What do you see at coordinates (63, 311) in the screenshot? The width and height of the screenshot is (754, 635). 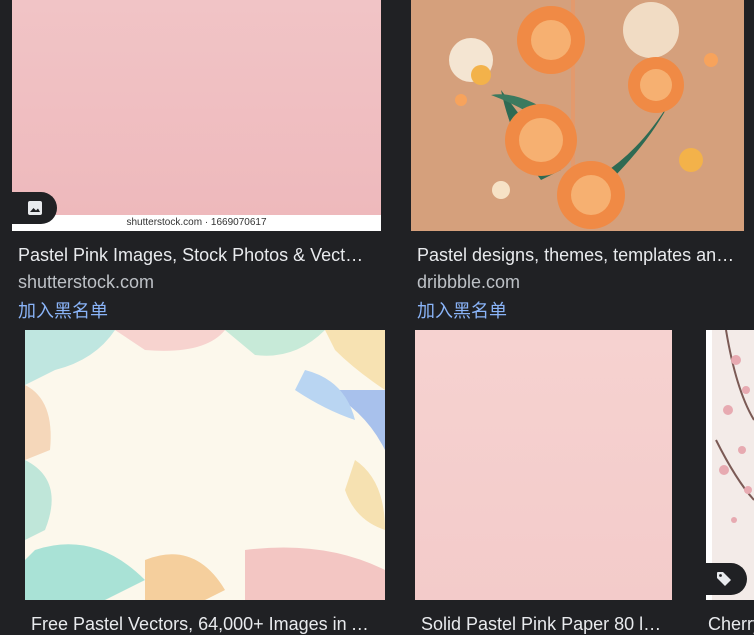 I see `block-site-link-1: 加入黑名单` at bounding box center [63, 311].